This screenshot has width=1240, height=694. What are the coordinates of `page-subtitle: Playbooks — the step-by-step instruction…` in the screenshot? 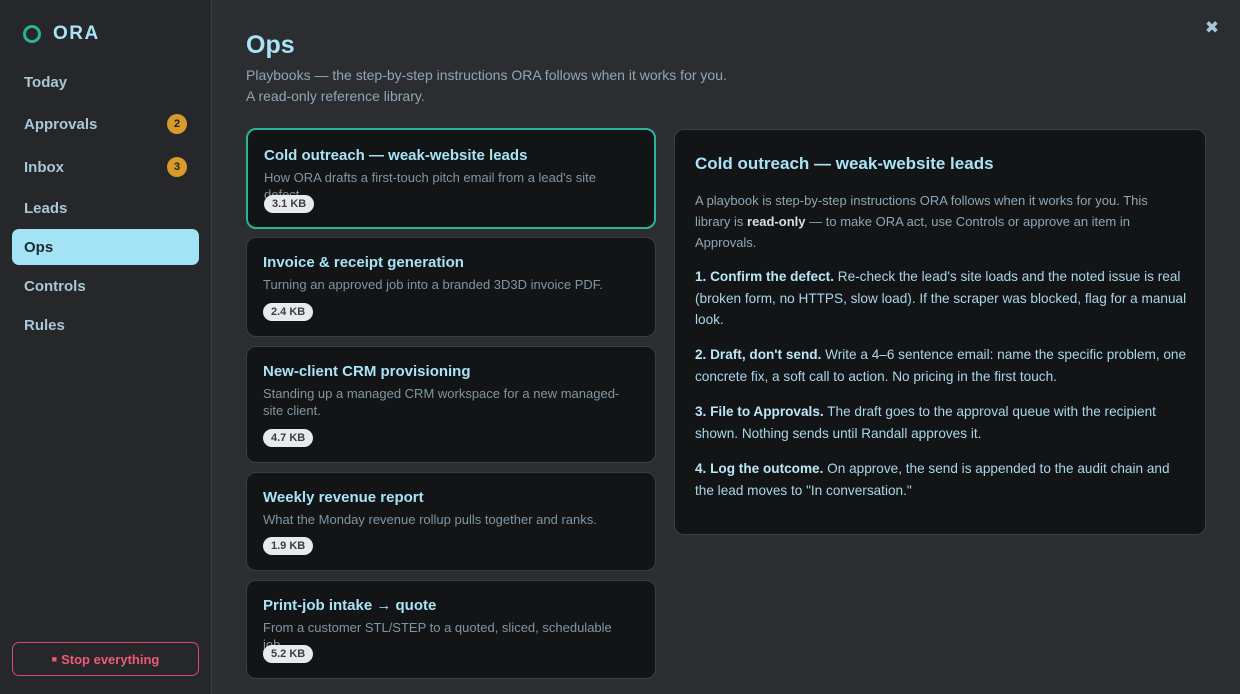 It's located at (486, 75).